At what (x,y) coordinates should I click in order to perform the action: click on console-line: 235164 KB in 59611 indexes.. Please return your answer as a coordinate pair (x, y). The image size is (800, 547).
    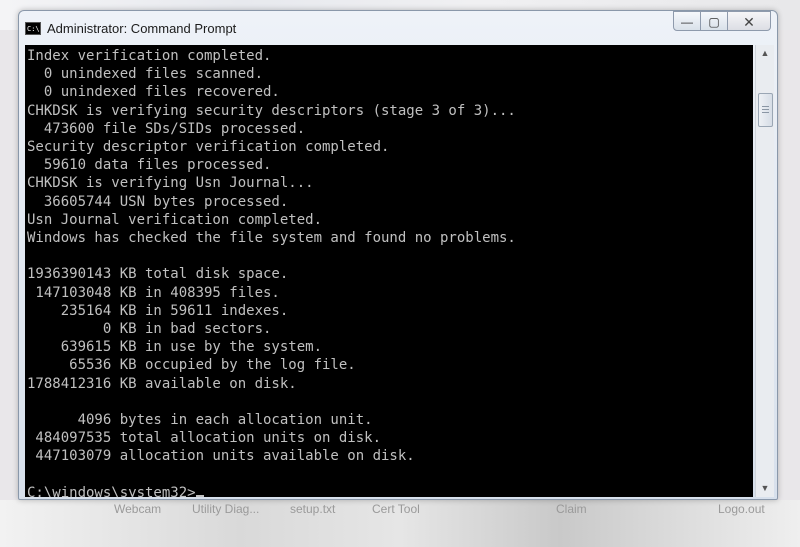
    Looking at the image, I should click on (158, 310).